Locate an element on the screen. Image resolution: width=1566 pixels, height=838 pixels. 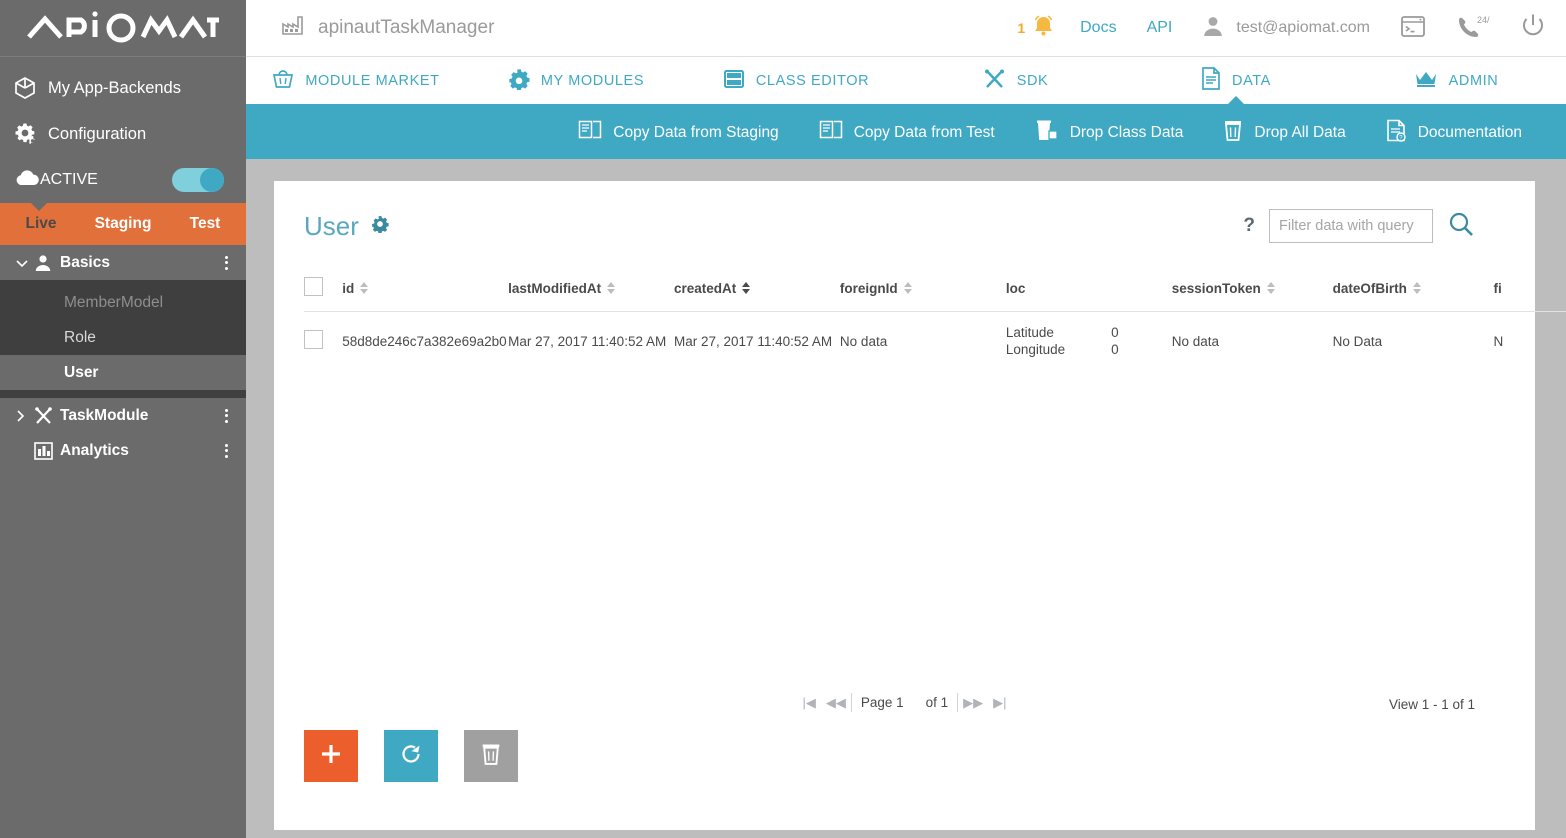
tree-child-user: User is located at coordinates (123, 372).